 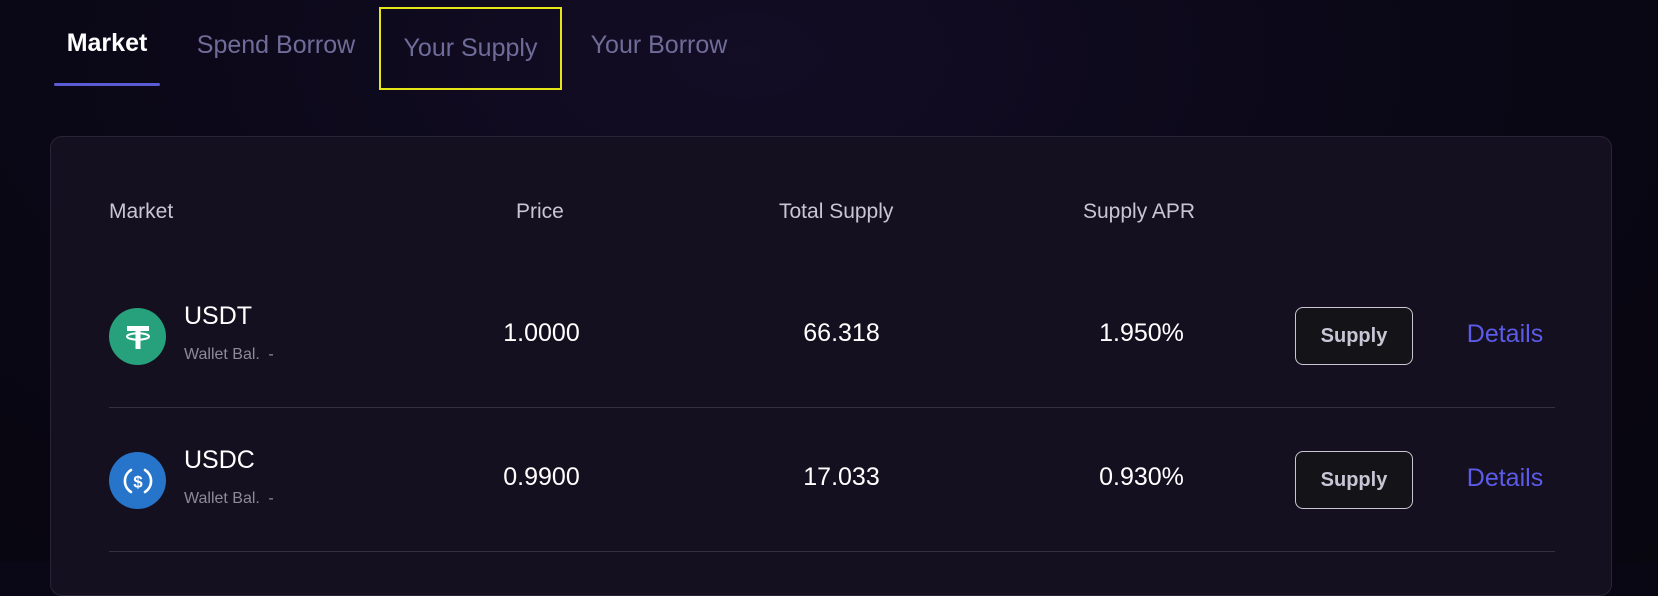 What do you see at coordinates (219, 460) in the screenshot?
I see `token-name: USDC` at bounding box center [219, 460].